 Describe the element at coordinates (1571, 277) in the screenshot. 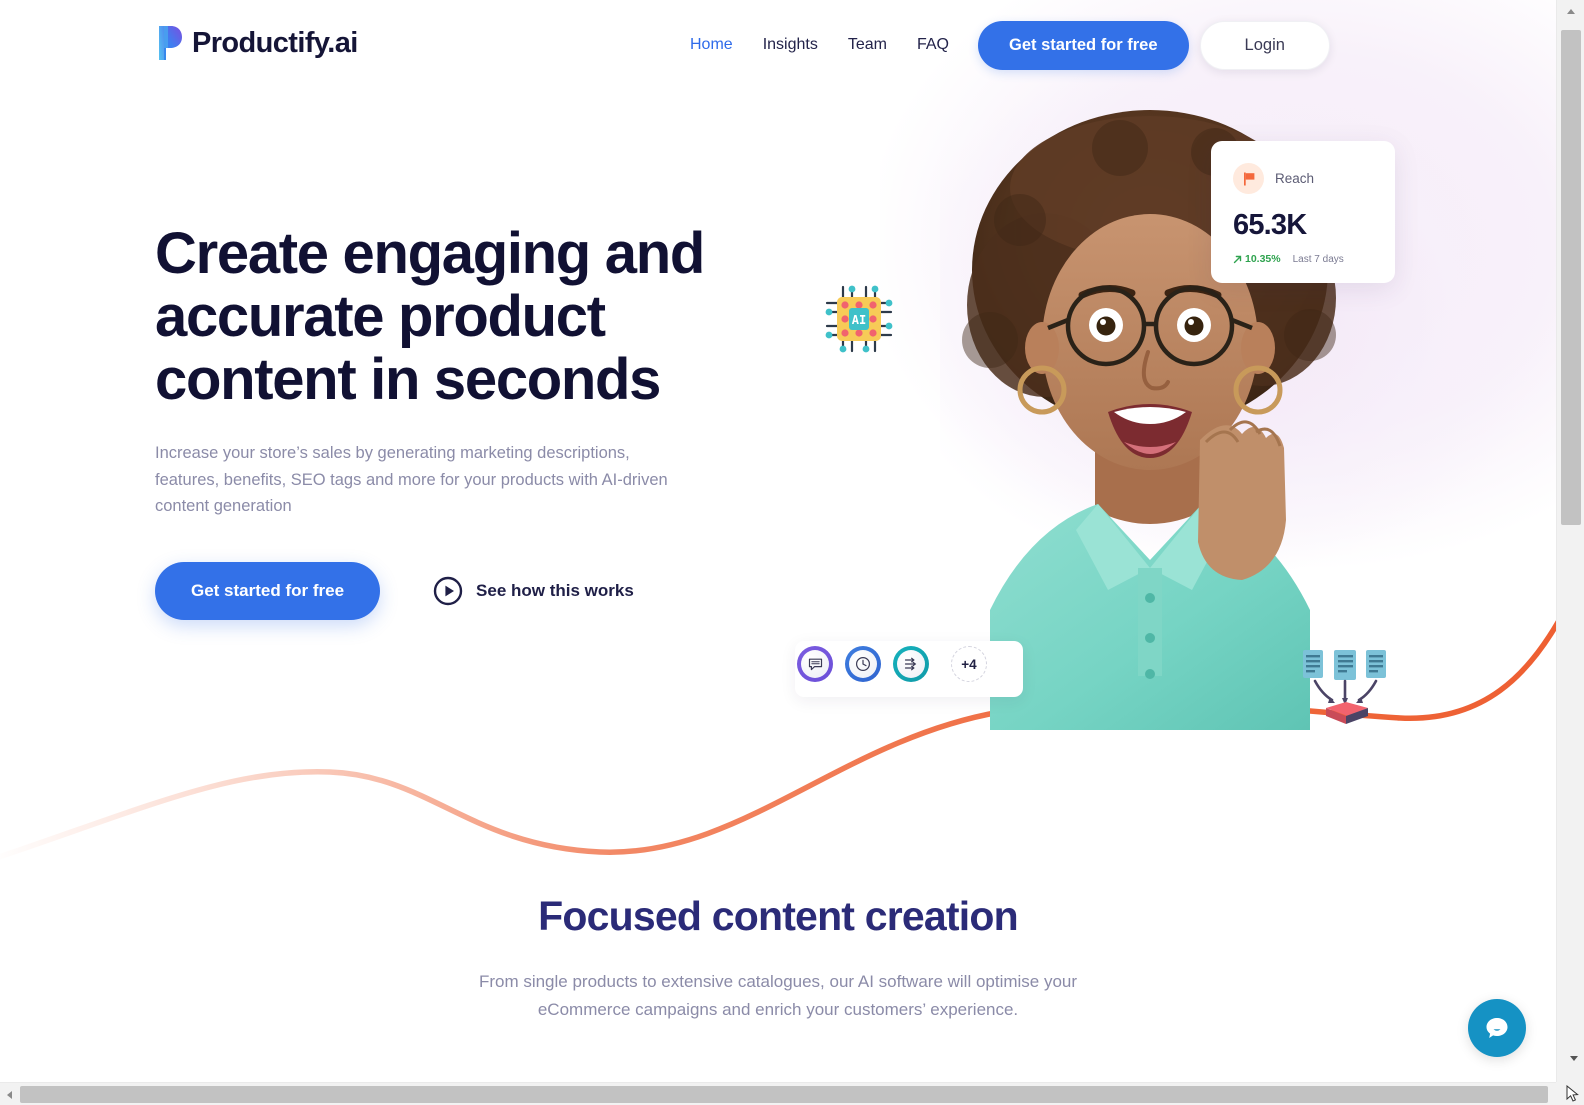

I see `vertical-scrollbar-thumb` at that location.